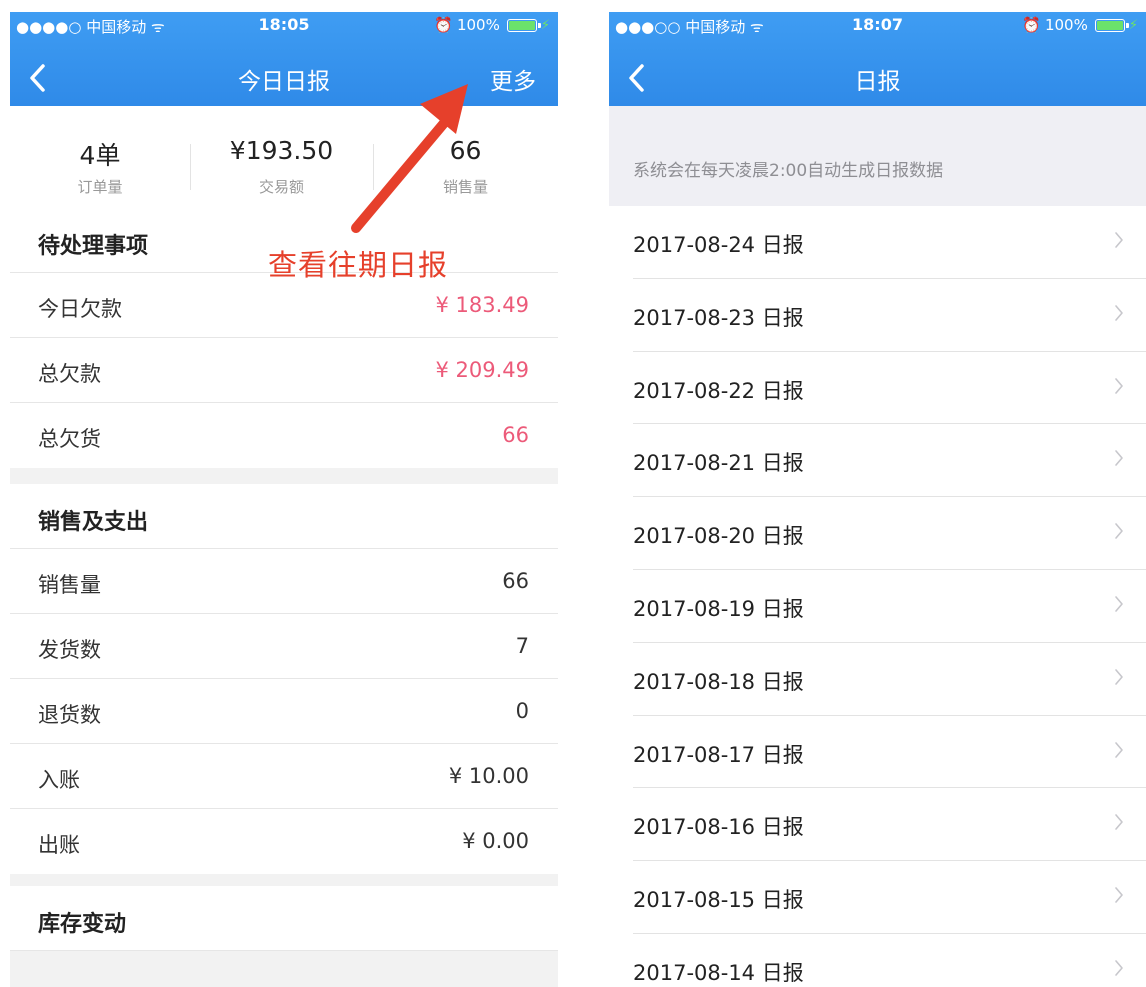 The image size is (1146, 987). What do you see at coordinates (284, 370) in the screenshot?
I see `list-item: 总欠款 ¥ 209.49` at bounding box center [284, 370].